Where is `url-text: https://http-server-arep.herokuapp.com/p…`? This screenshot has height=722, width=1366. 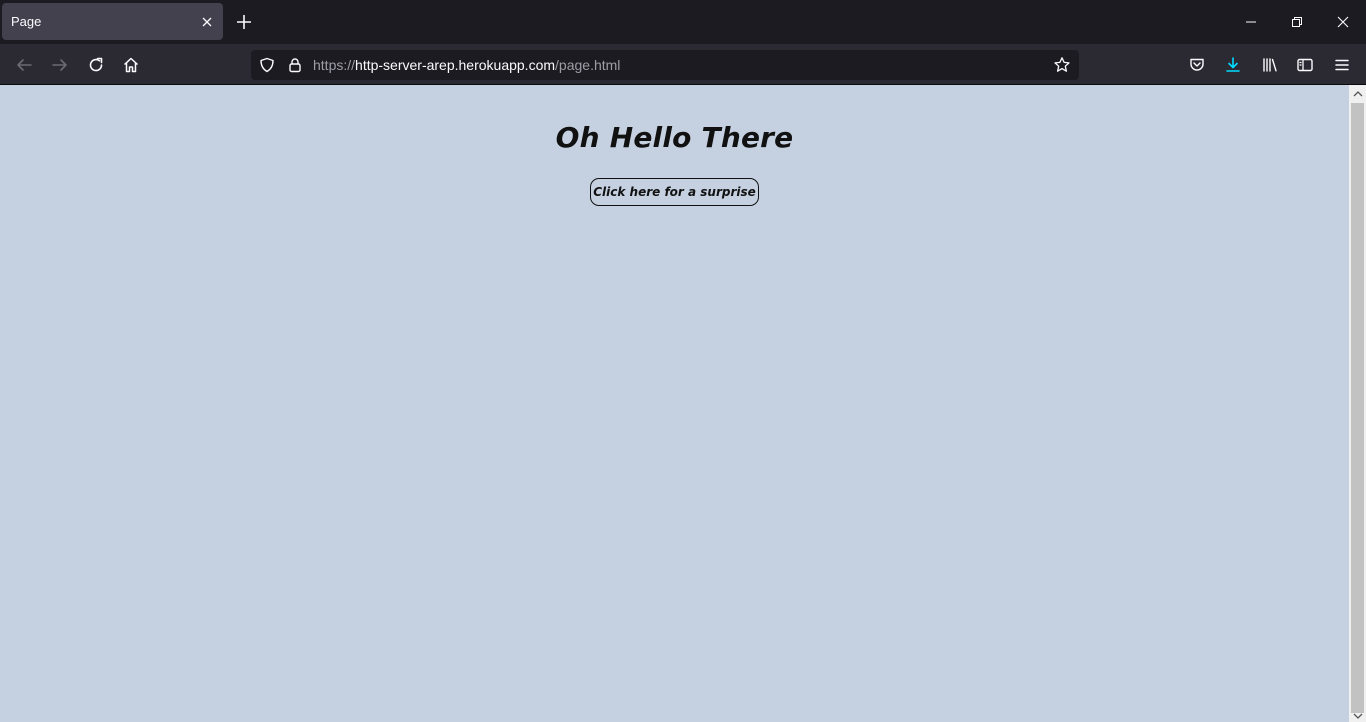
url-text: https://http-server-arep.herokuapp.com/p… is located at coordinates (466, 65).